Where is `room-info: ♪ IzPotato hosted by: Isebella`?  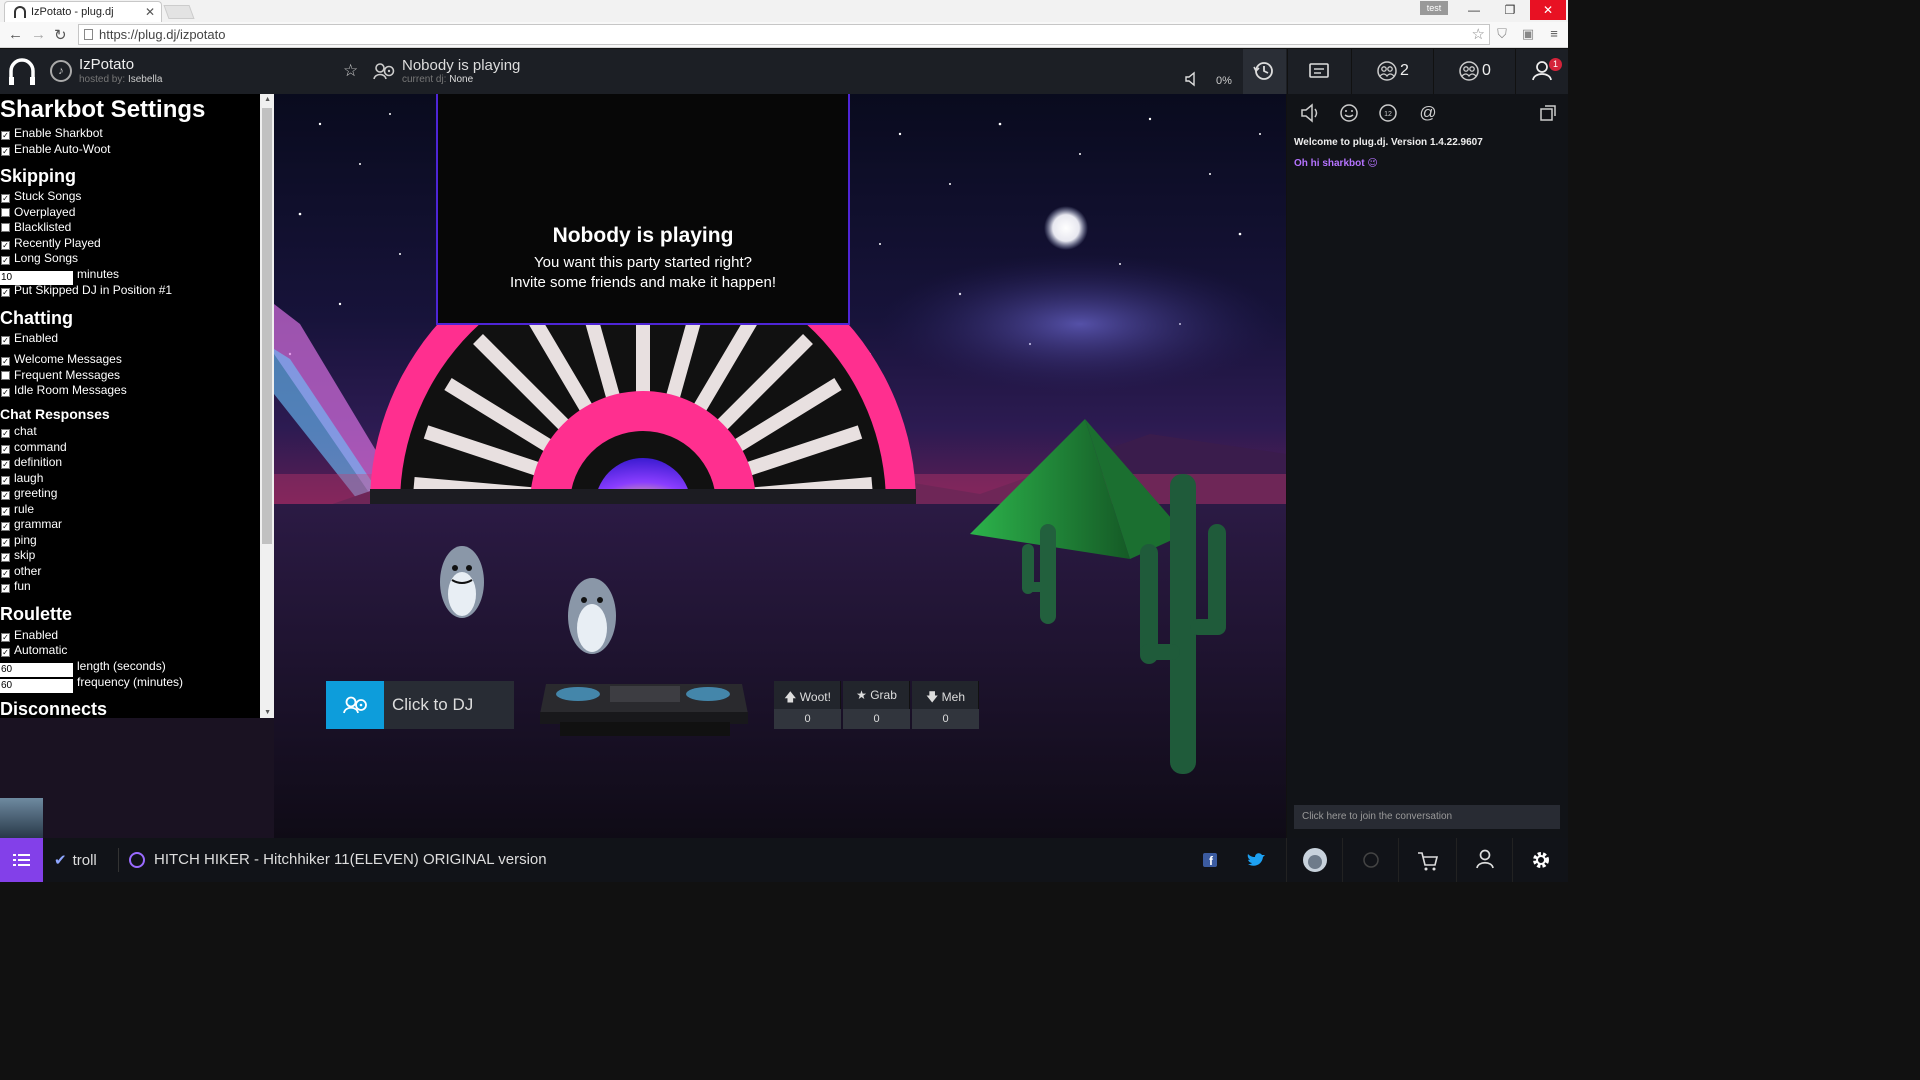
room-info: ♪ IzPotato hosted by: Isebella is located at coordinates (193, 71).